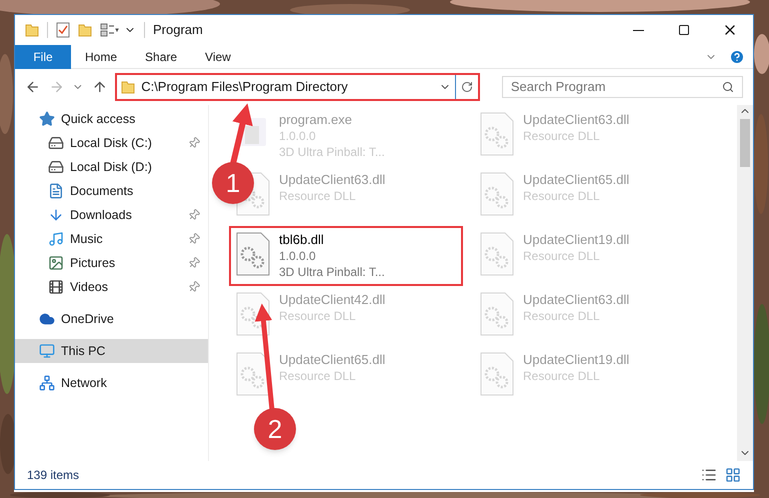 The height and width of the screenshot is (498, 769). What do you see at coordinates (298, 256) in the screenshot?
I see `file-detail: 1.0.0.0` at bounding box center [298, 256].